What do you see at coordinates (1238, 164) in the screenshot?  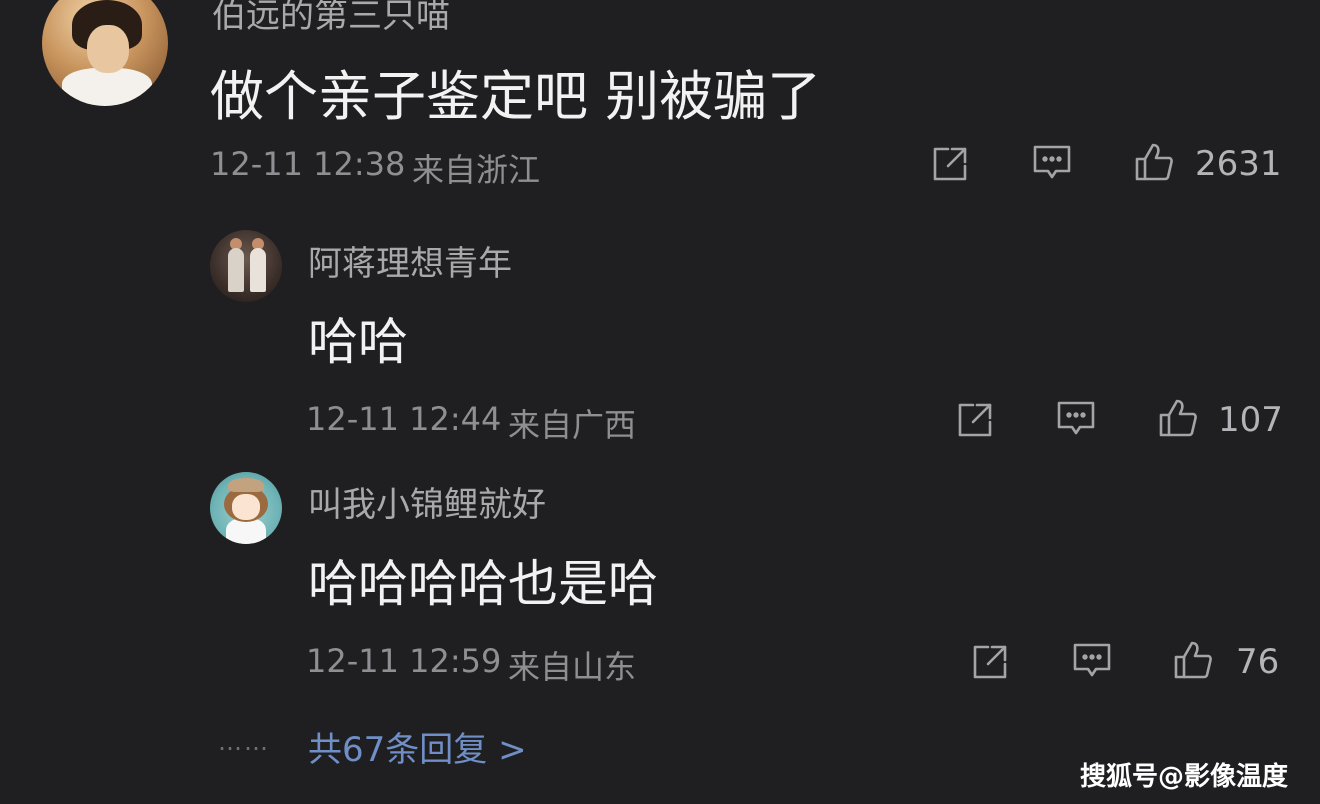 I see `main-comment-like-count: 2631` at bounding box center [1238, 164].